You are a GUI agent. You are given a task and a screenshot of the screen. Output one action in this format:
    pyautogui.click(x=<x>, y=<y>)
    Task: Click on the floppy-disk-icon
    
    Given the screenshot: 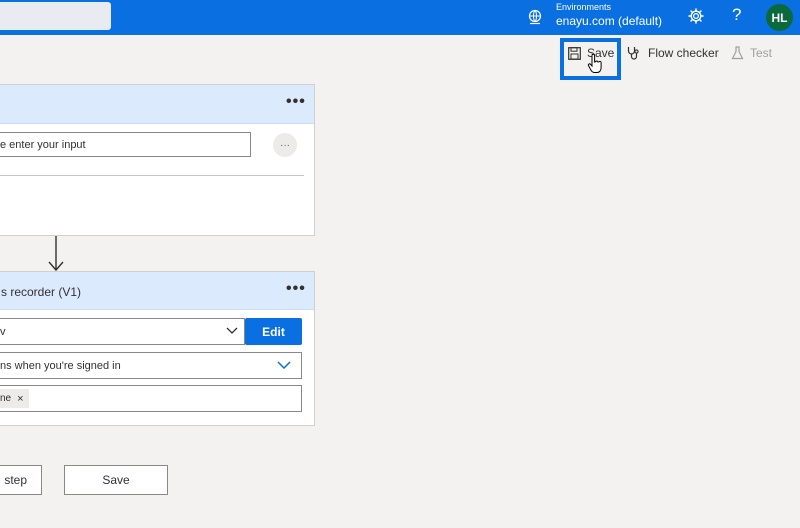 What is the action you would take?
    pyautogui.click(x=574, y=53)
    